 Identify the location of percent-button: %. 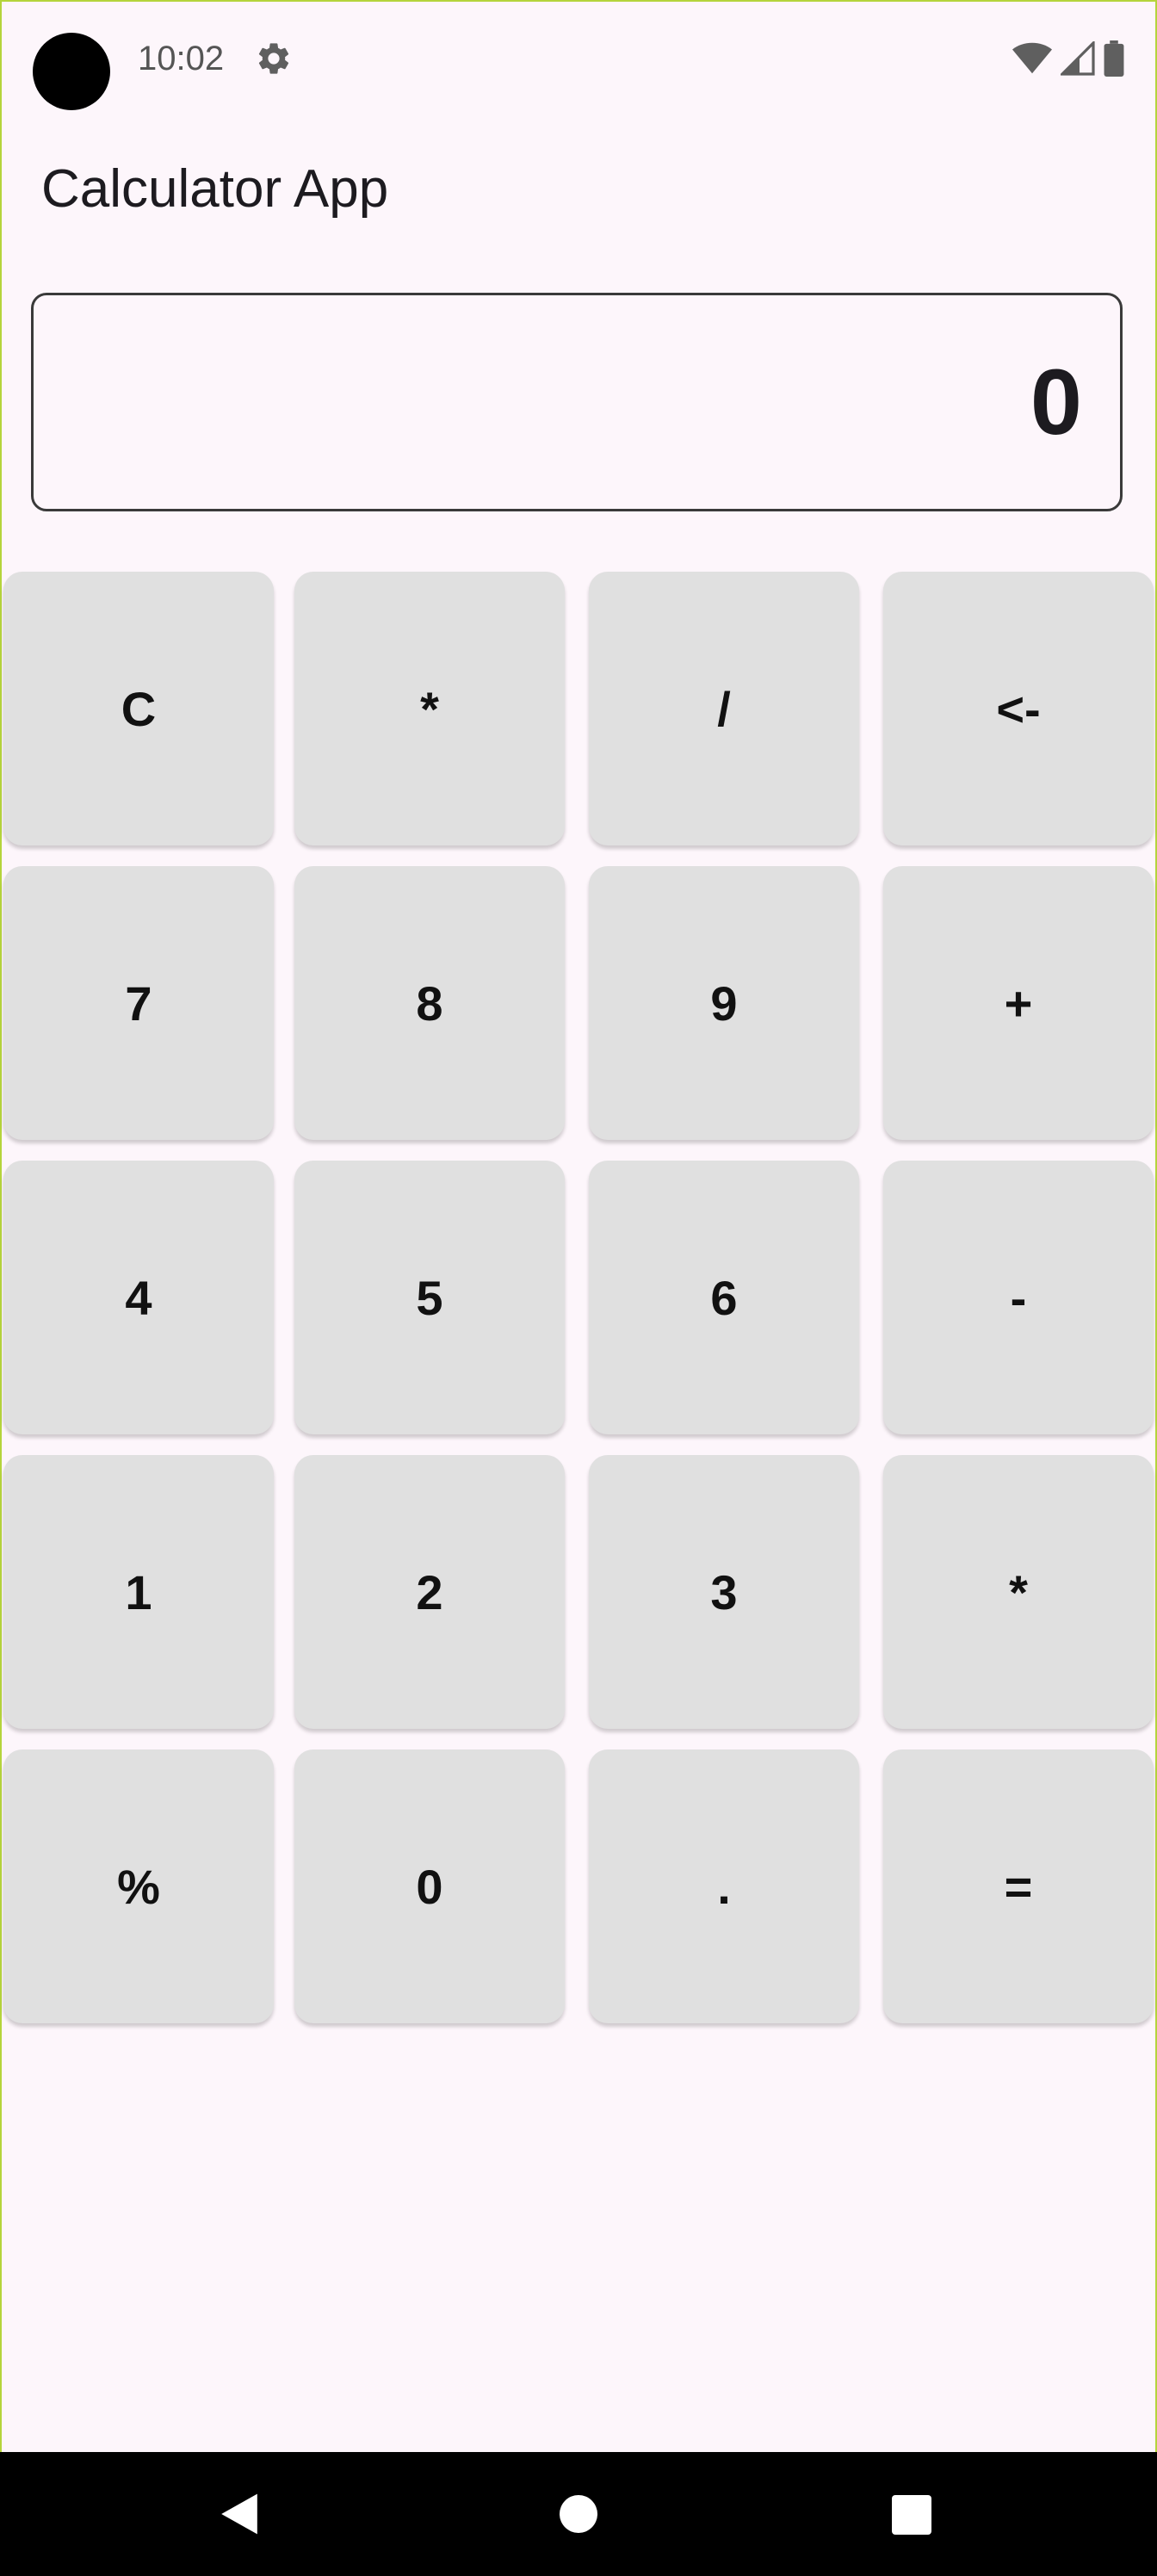
(138, 1886).